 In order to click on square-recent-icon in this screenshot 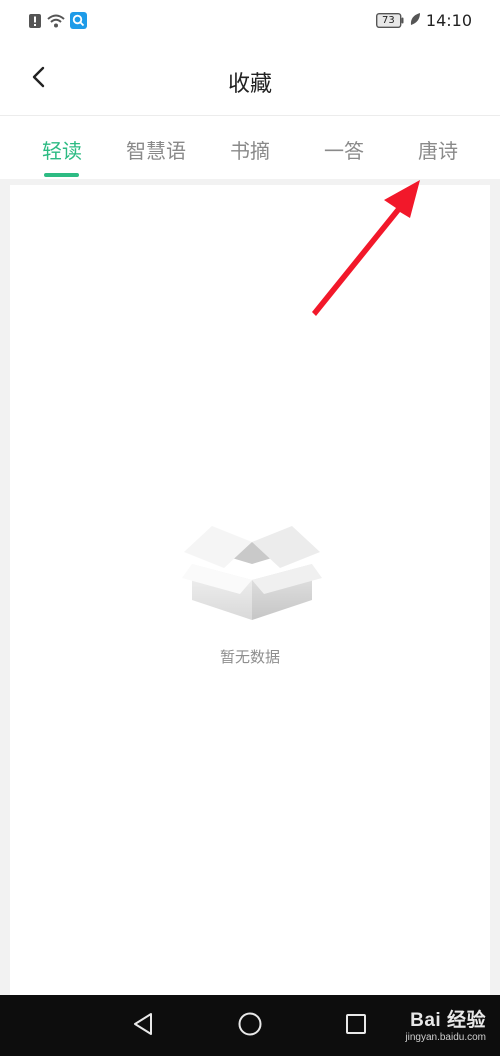, I will do `click(356, 1026)`.